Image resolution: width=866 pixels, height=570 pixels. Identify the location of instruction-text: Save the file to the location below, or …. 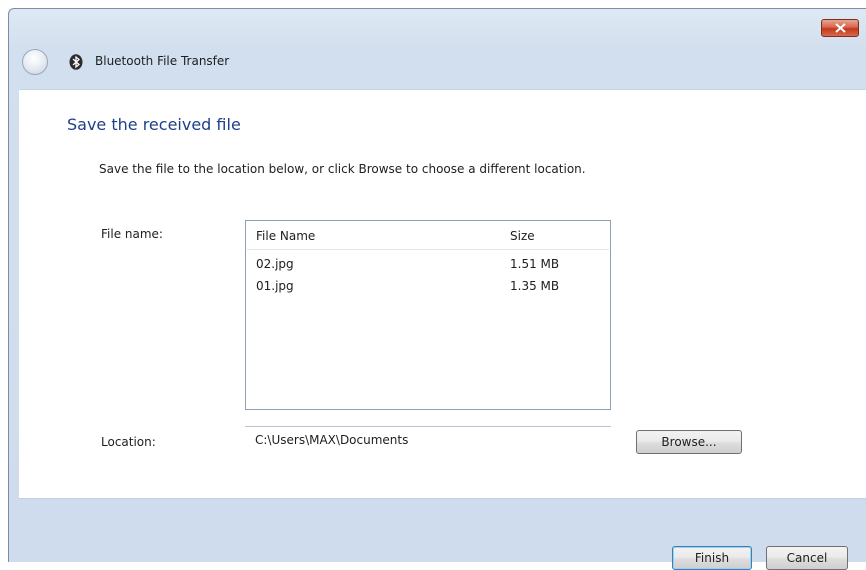
(342, 169).